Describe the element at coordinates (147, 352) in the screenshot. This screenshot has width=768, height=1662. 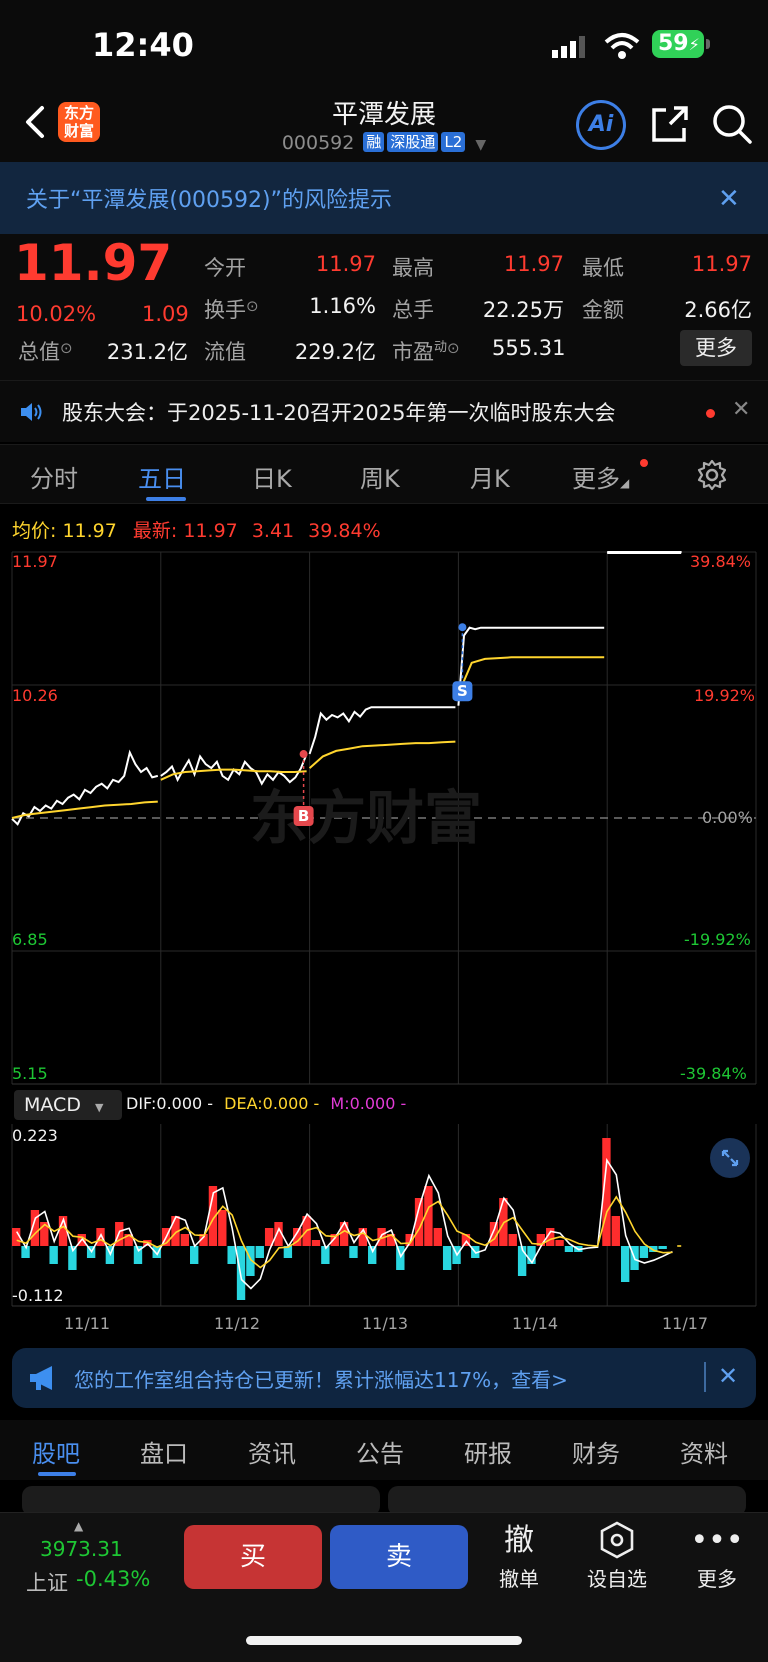
I see `mktcap-value: 231.2亿` at that location.